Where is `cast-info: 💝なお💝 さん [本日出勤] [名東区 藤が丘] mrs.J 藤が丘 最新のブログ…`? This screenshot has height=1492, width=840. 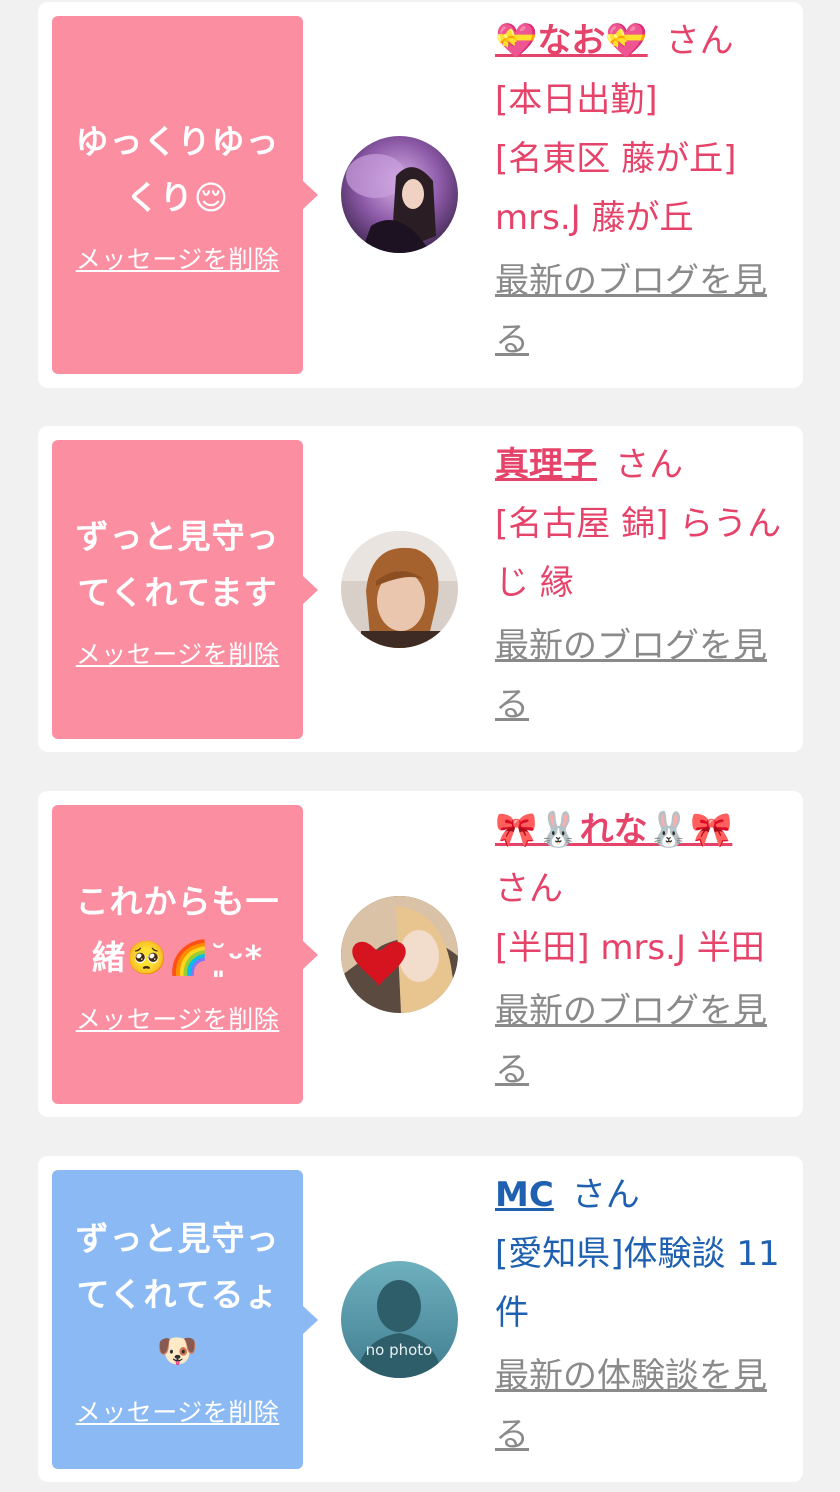
cast-info: 💝なお💝 さん [本日出勤] [名東区 藤が丘] mrs.J 藤が丘 最新のブログ… is located at coordinates (640, 191).